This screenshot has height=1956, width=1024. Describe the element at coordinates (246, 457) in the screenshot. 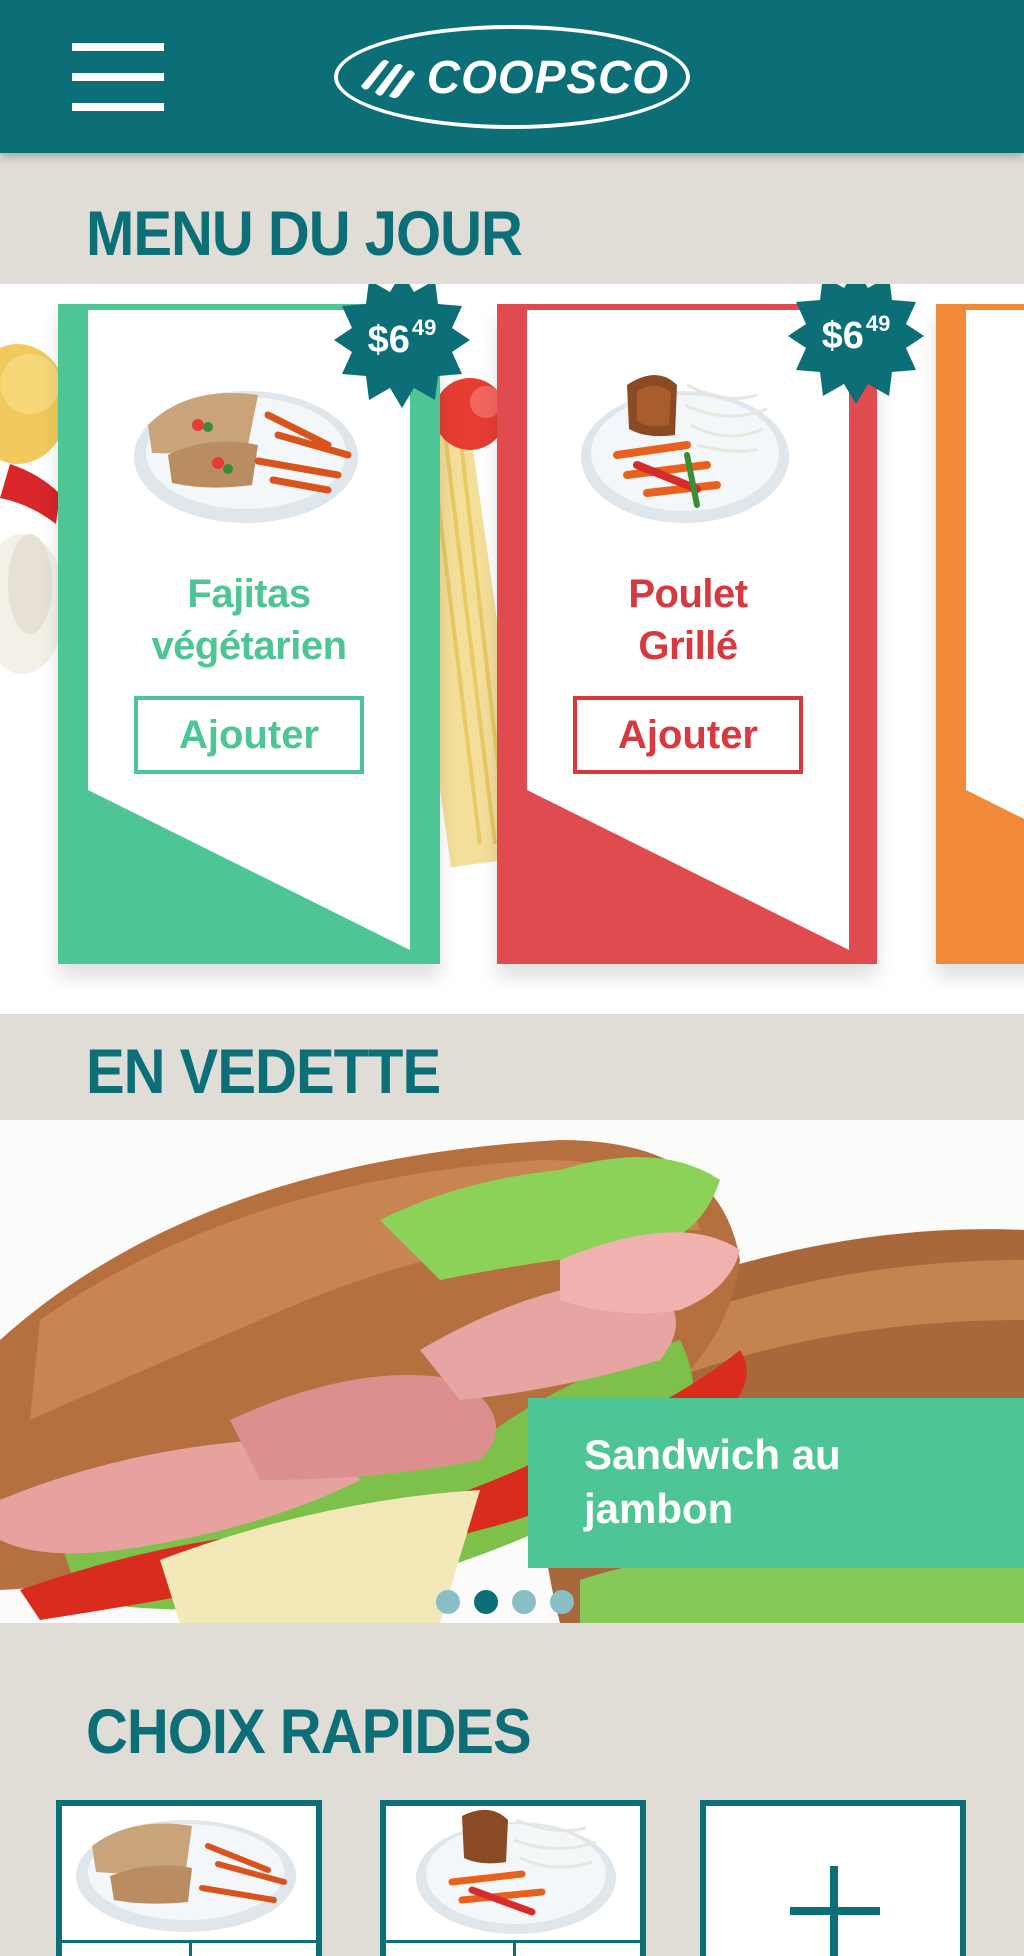

I see `fajitas-plate-image` at that location.